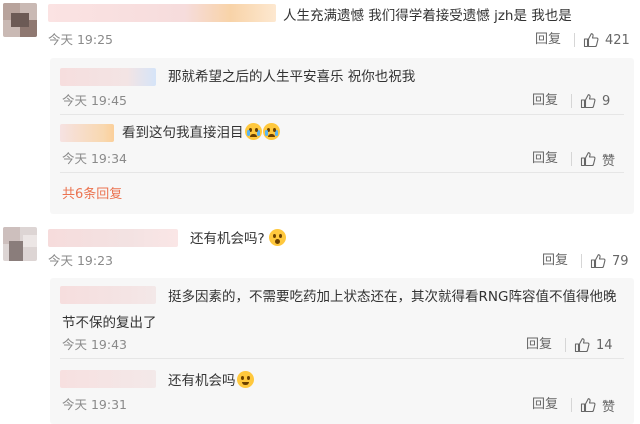 Image resolution: width=640 pixels, height=424 pixels. I want to click on like-button: 421, so click(606, 40).